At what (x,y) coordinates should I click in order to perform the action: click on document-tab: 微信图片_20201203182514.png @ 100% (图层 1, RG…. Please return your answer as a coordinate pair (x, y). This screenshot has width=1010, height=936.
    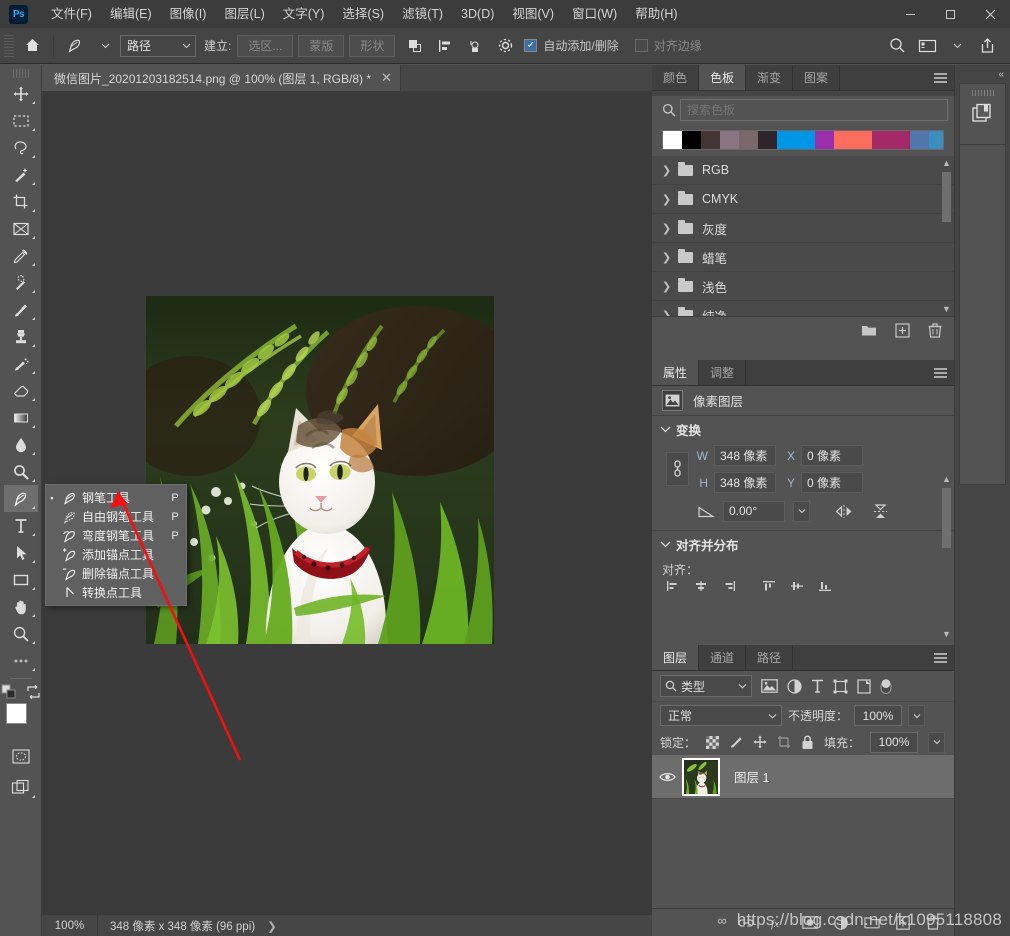
    Looking at the image, I should click on (221, 78).